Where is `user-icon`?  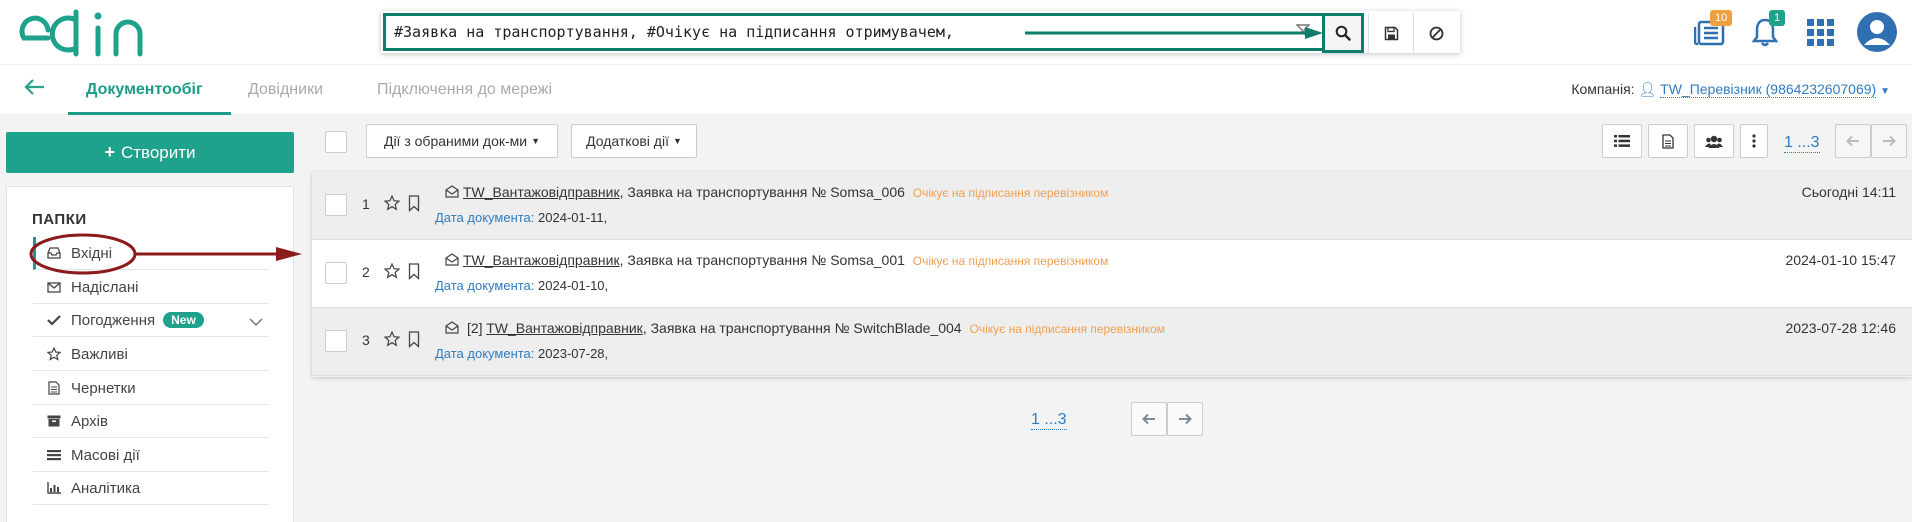
user-icon is located at coordinates (1877, 32).